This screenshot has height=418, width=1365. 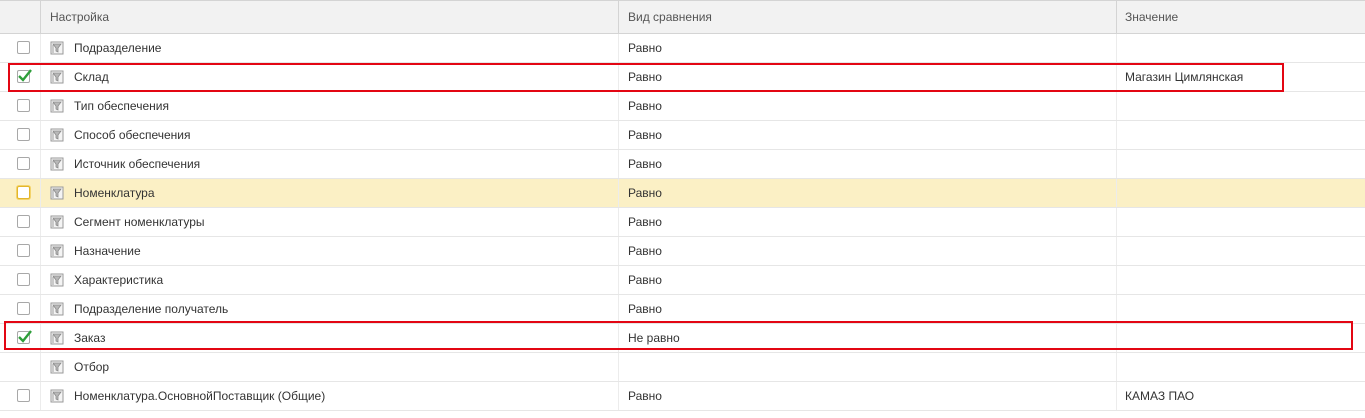 What do you see at coordinates (1151, 17) in the screenshot?
I see `column-header-value: Значение` at bounding box center [1151, 17].